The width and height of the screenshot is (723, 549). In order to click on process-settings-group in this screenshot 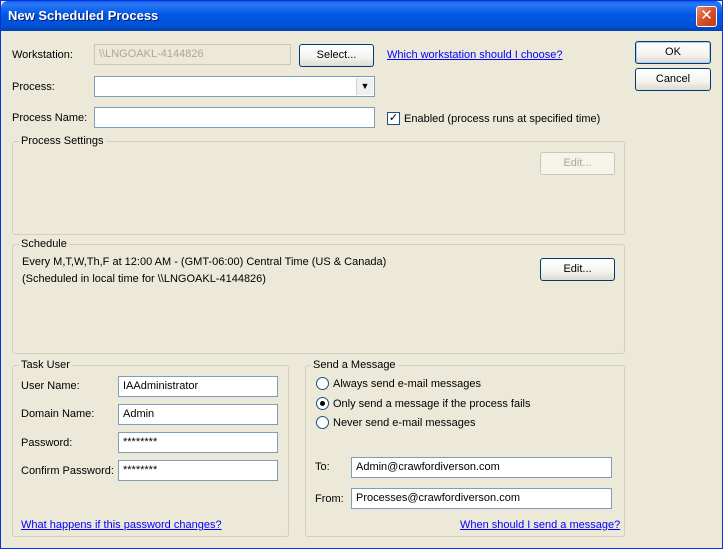, I will do `click(318, 188)`.